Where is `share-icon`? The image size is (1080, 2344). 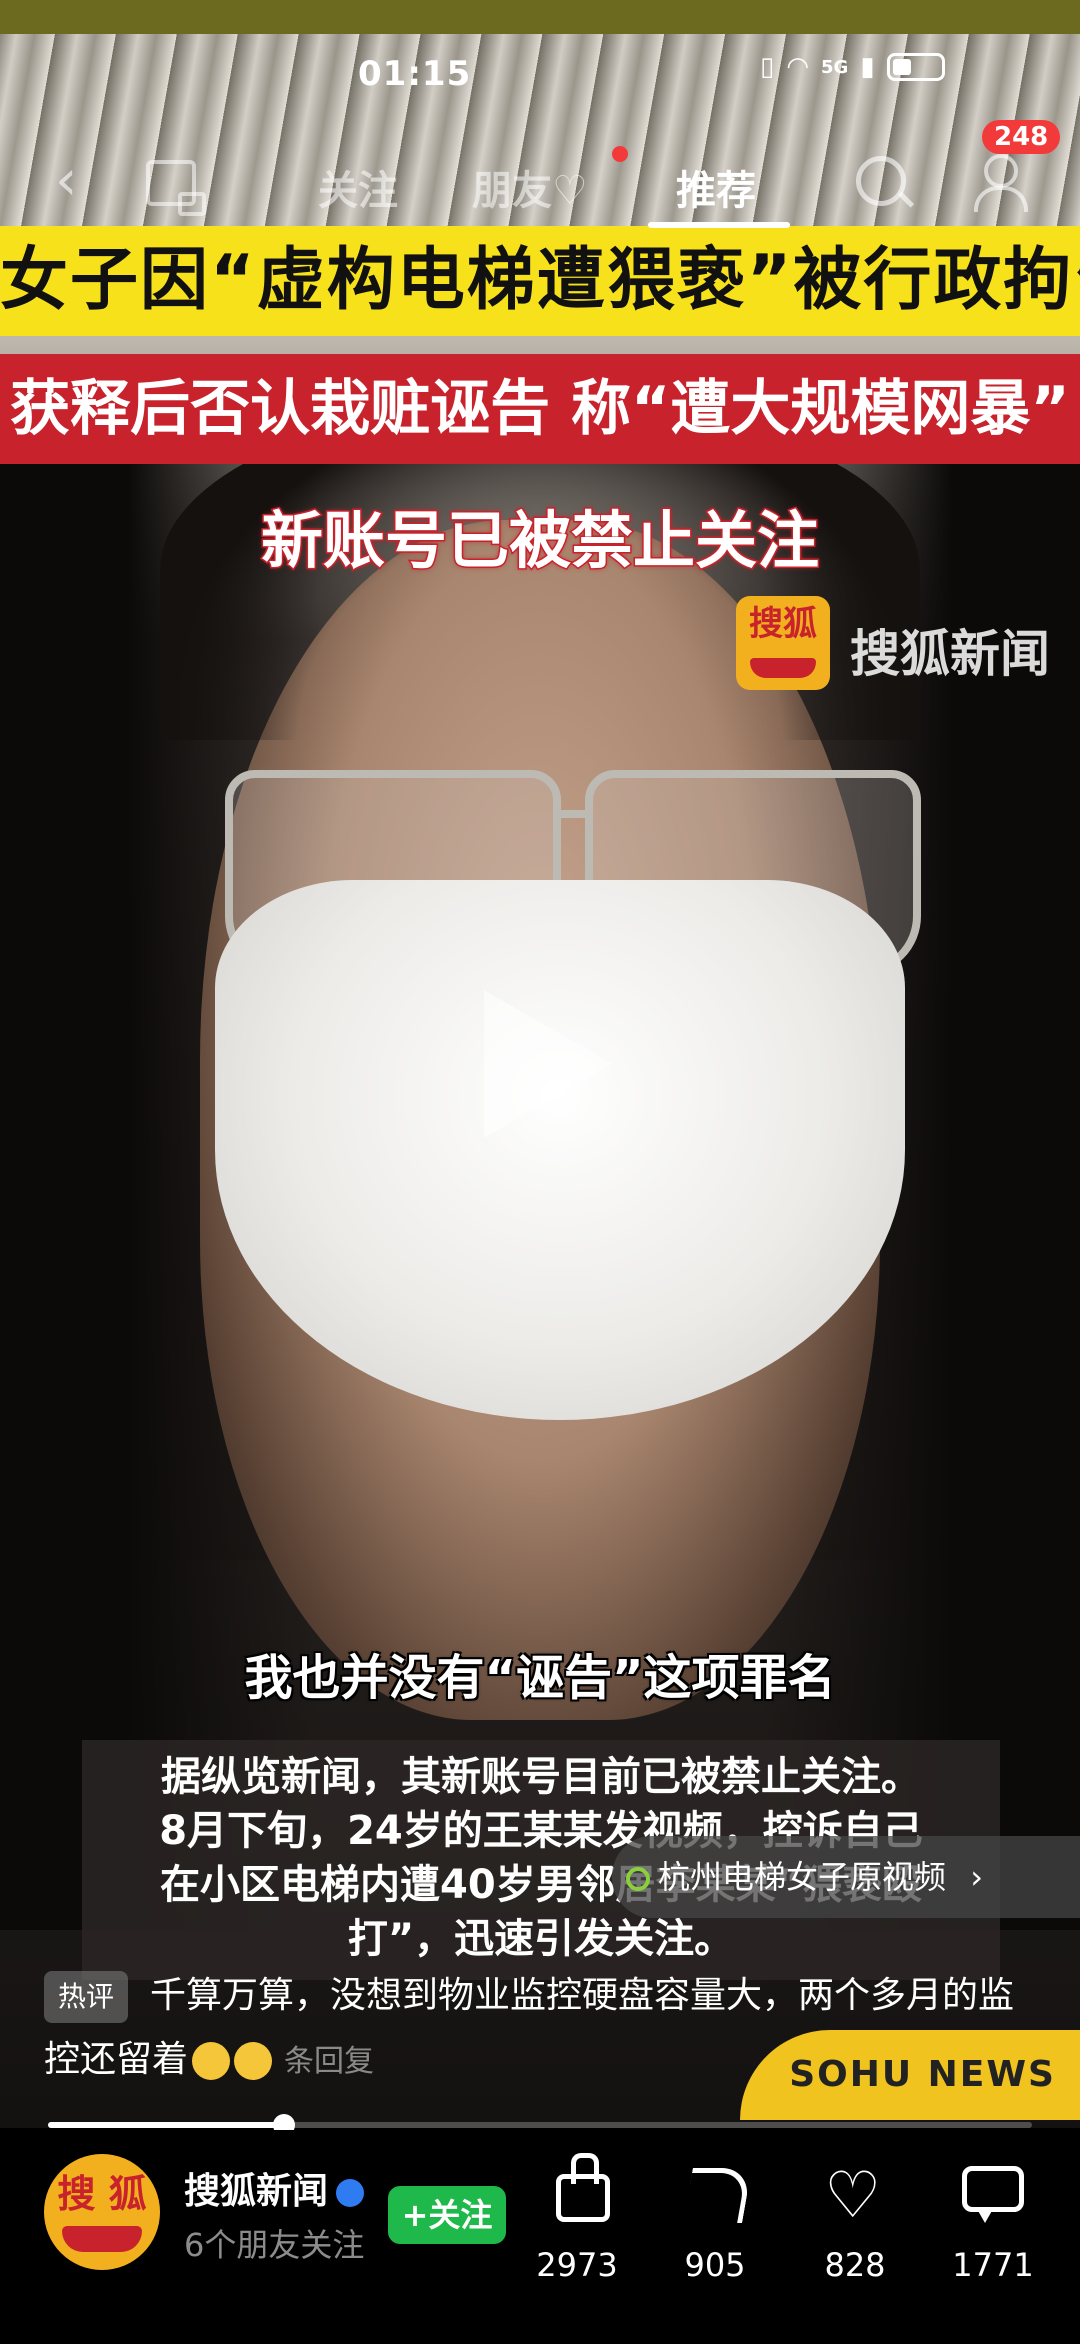
share-icon is located at coordinates (717, 2195).